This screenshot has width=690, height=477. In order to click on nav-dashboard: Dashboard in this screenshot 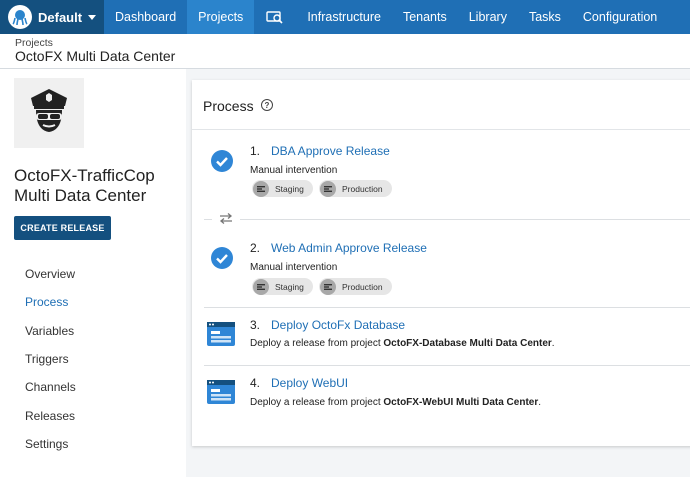, I will do `click(145, 17)`.